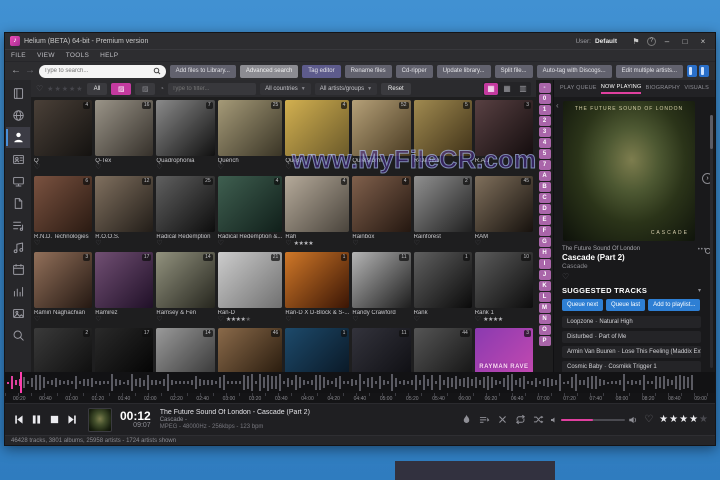  I want to click on panel-scroll-left-icon: ‹, so click(557, 105).